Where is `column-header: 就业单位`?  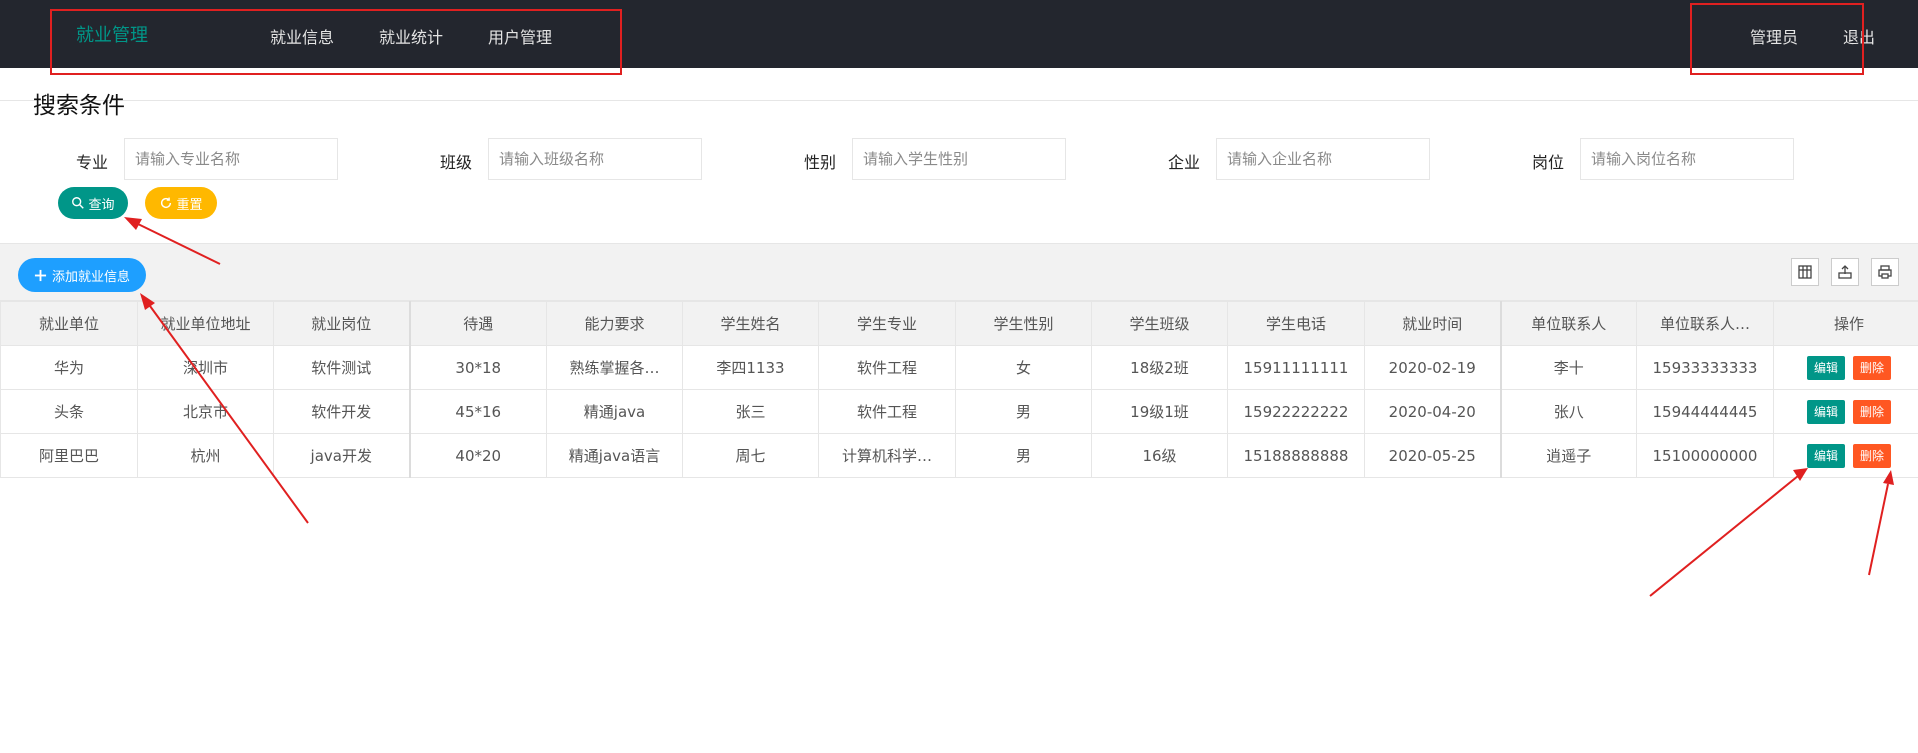
column-header: 就业单位 is located at coordinates (69, 323).